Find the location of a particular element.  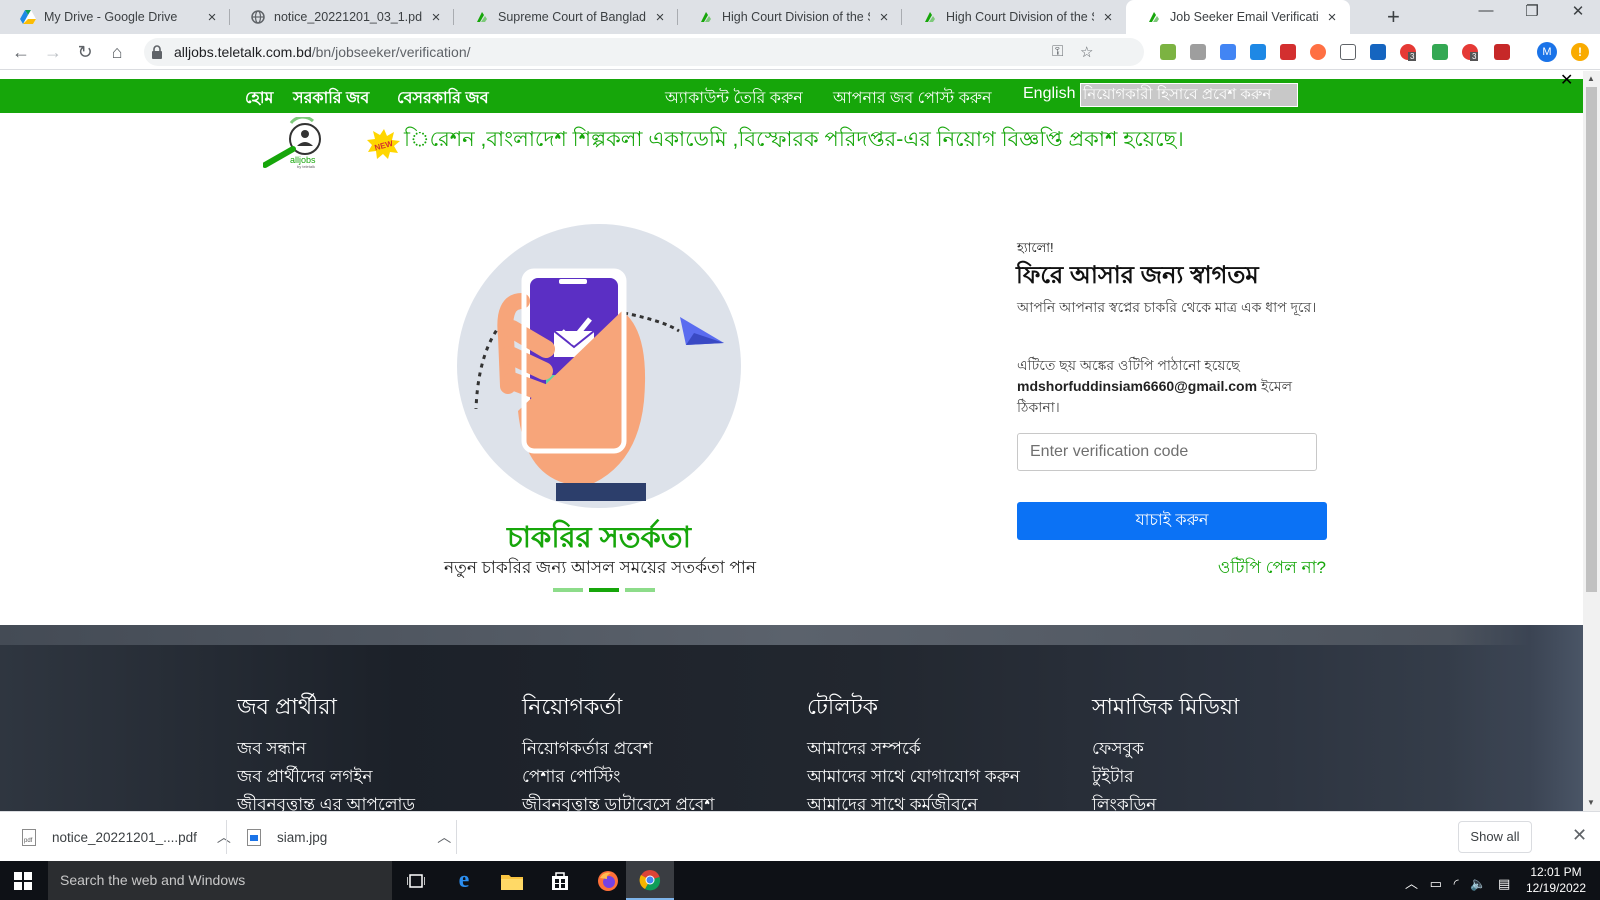

volume-icon: 🔈 is located at coordinates (1478, 883).